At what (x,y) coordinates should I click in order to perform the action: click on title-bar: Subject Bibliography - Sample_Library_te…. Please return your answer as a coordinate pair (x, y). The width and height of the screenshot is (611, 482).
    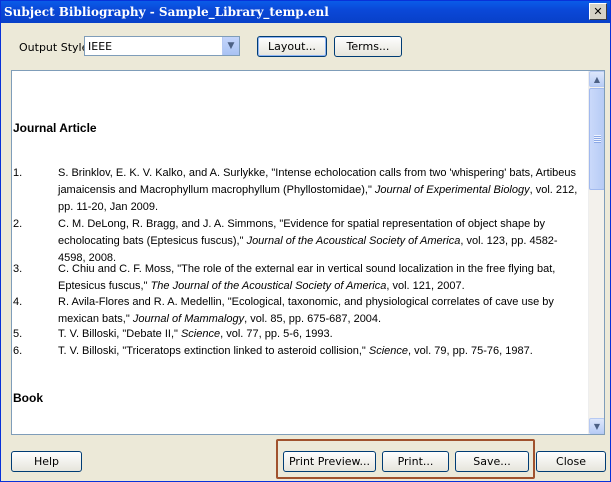
    Looking at the image, I should click on (305, 12).